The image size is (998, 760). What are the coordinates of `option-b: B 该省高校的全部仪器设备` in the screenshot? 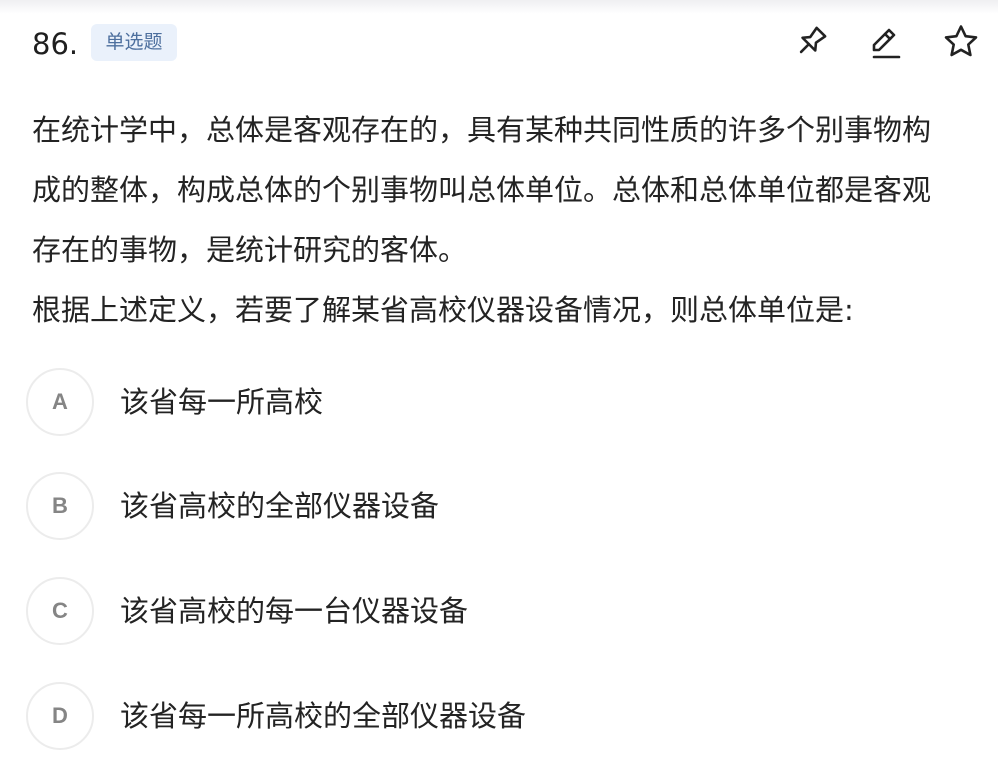 It's located at (496, 506).